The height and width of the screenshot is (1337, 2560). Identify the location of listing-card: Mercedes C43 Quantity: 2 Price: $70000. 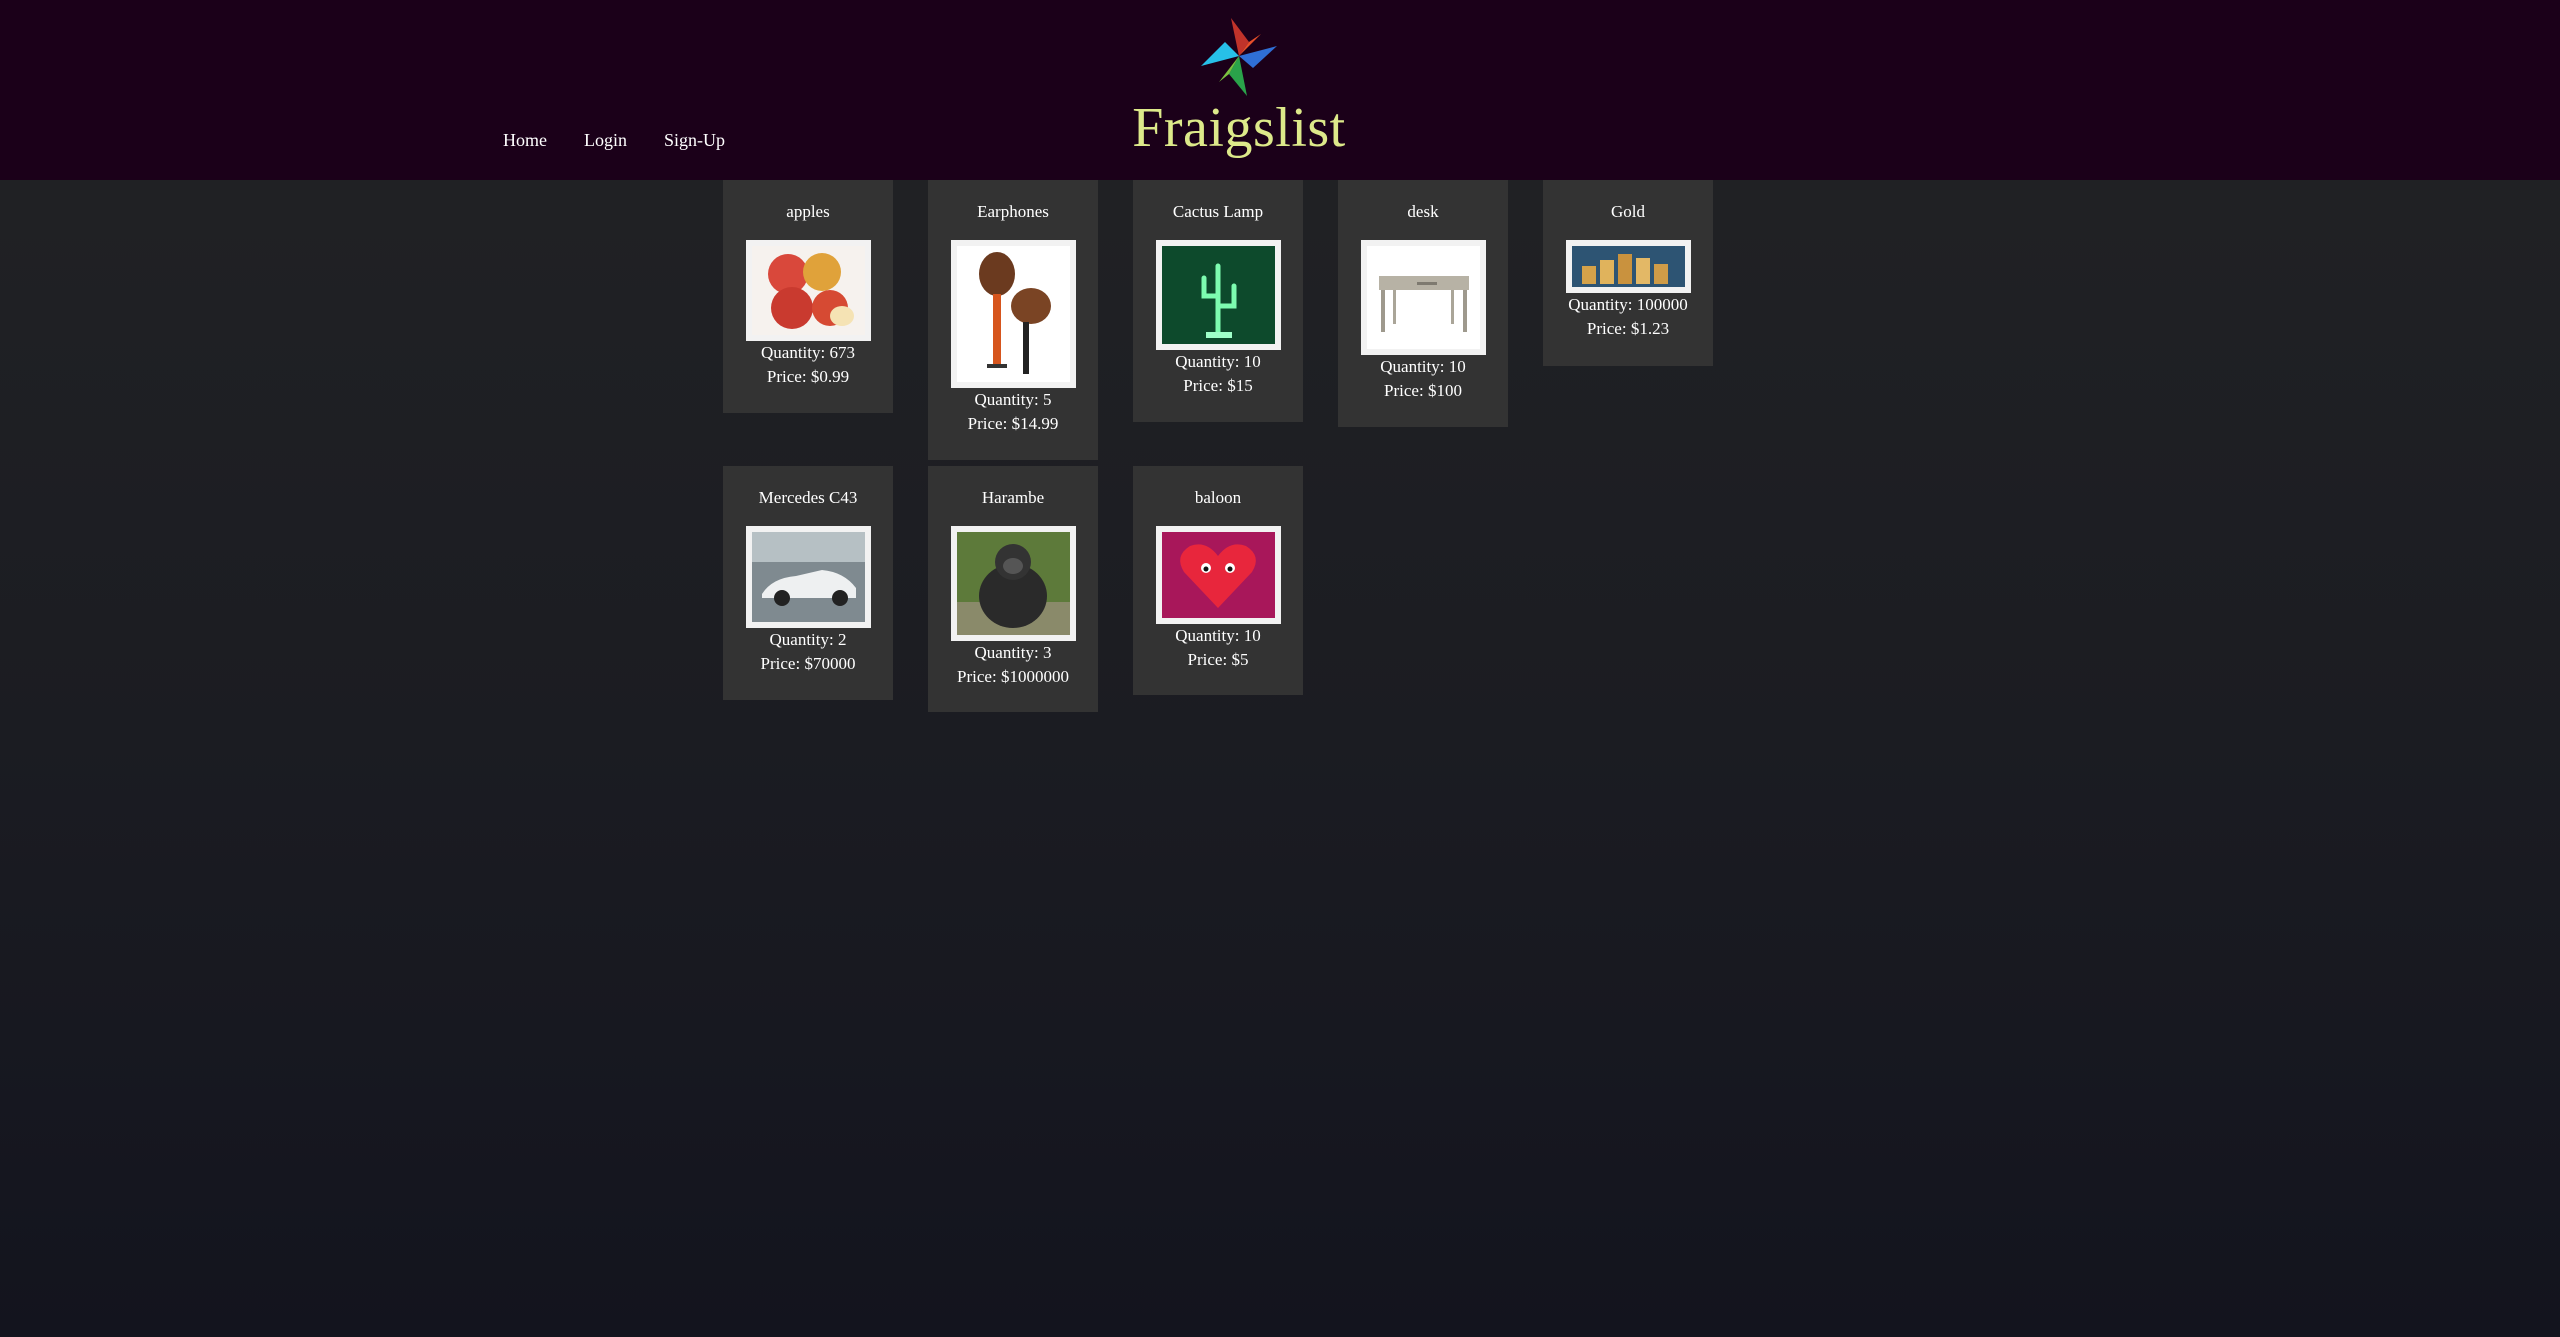
(808, 583).